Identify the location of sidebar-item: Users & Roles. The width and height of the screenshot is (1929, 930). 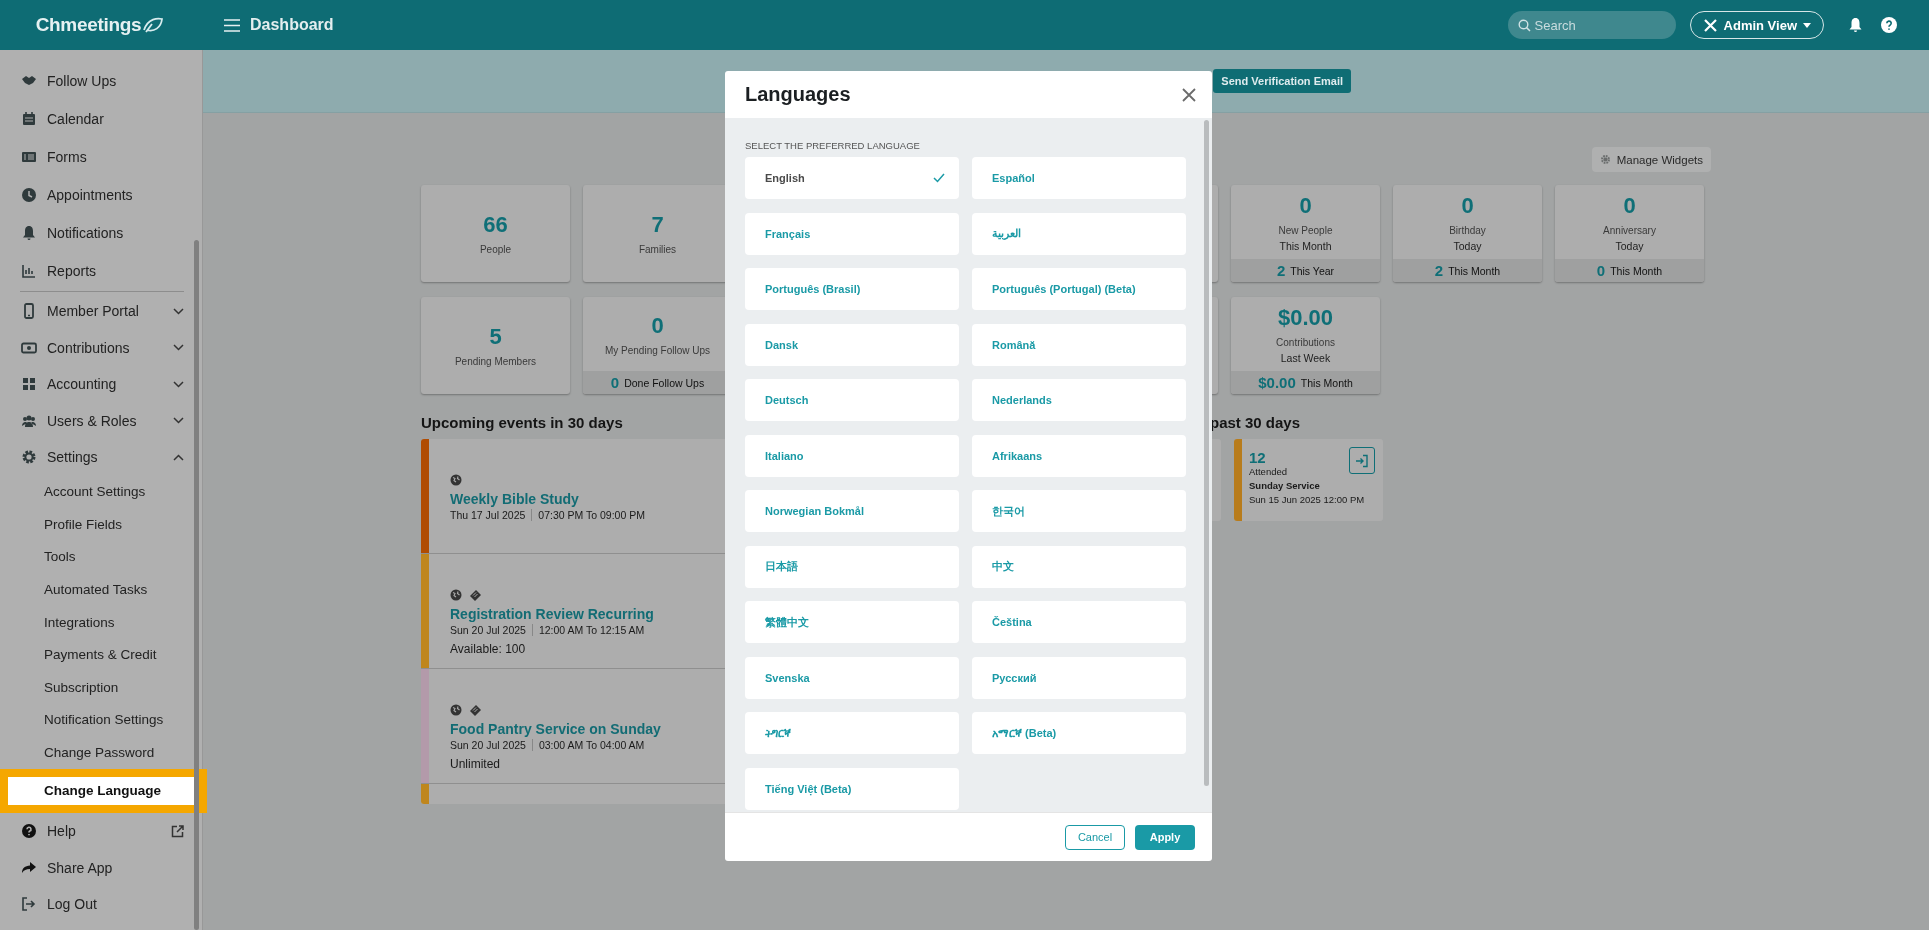
(105, 420).